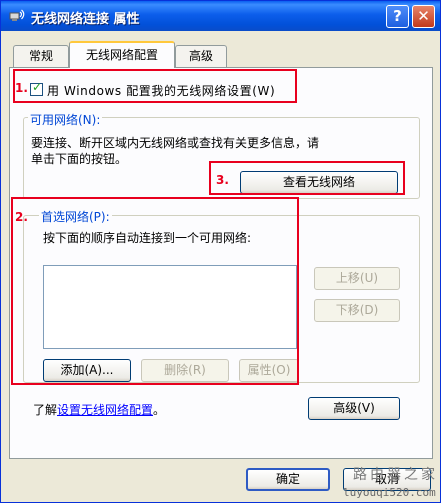 The height and width of the screenshot is (503, 441). I want to click on watermark: 路由器之家 luyouqi520.com, so click(391, 483).